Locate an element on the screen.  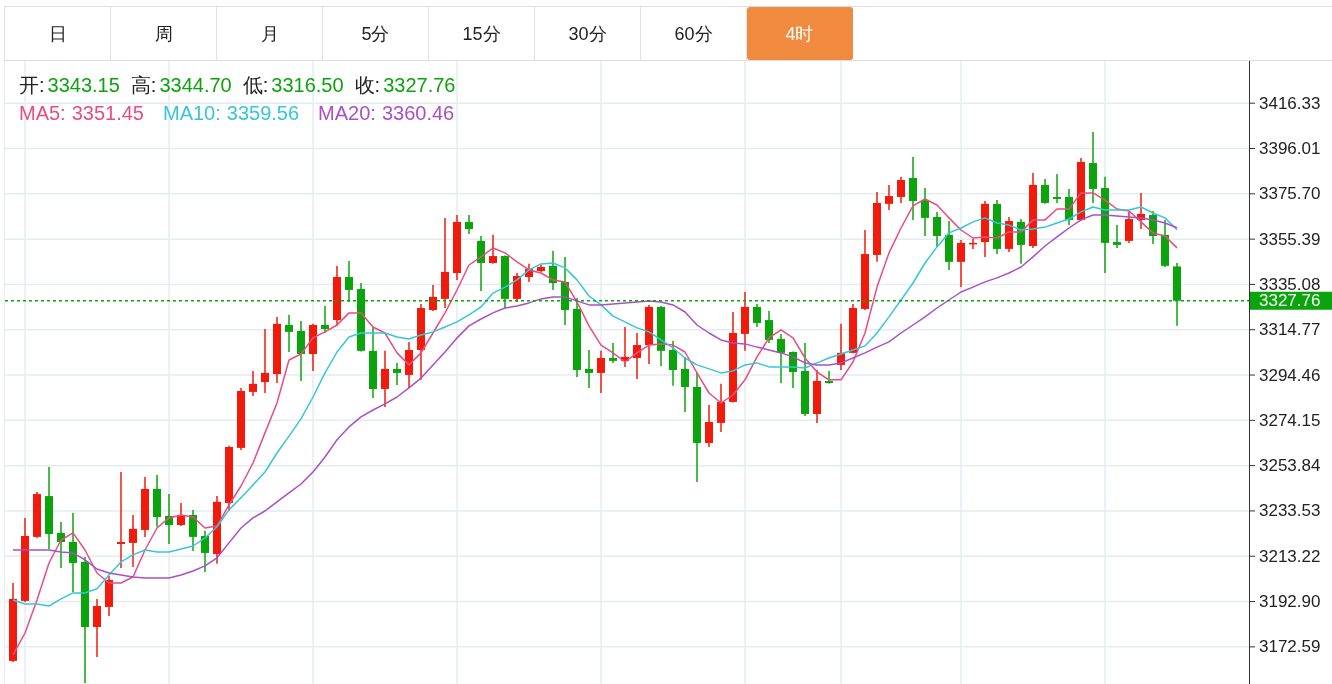
legend-label: MA10: is located at coordinates (192, 113).